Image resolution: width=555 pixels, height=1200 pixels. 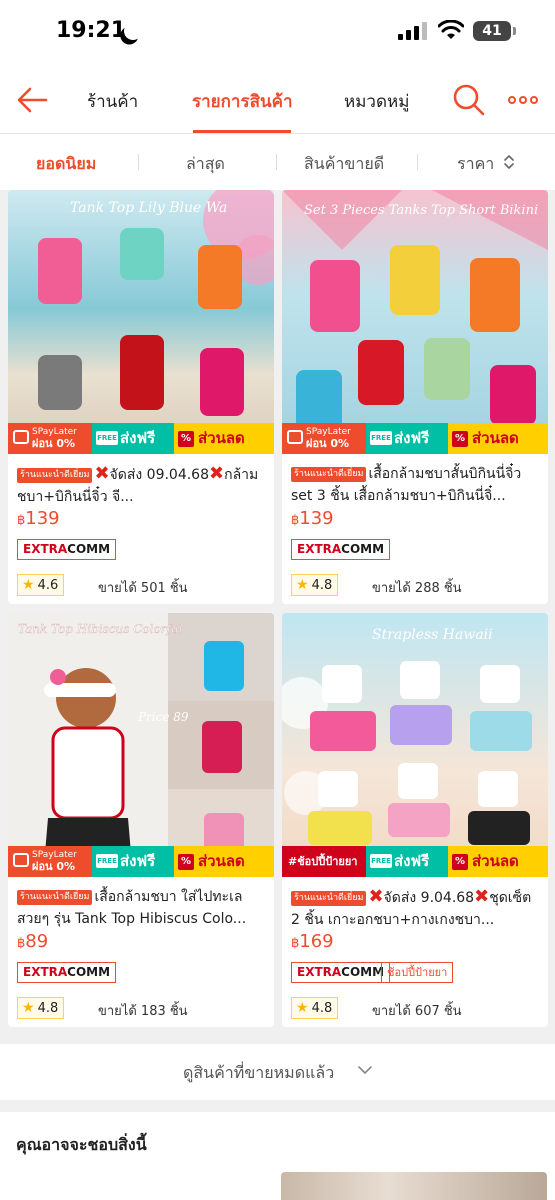 What do you see at coordinates (277, 1156) in the screenshot?
I see `suggestions-section: คุณอาจจะชอบสิ่งนี้` at bounding box center [277, 1156].